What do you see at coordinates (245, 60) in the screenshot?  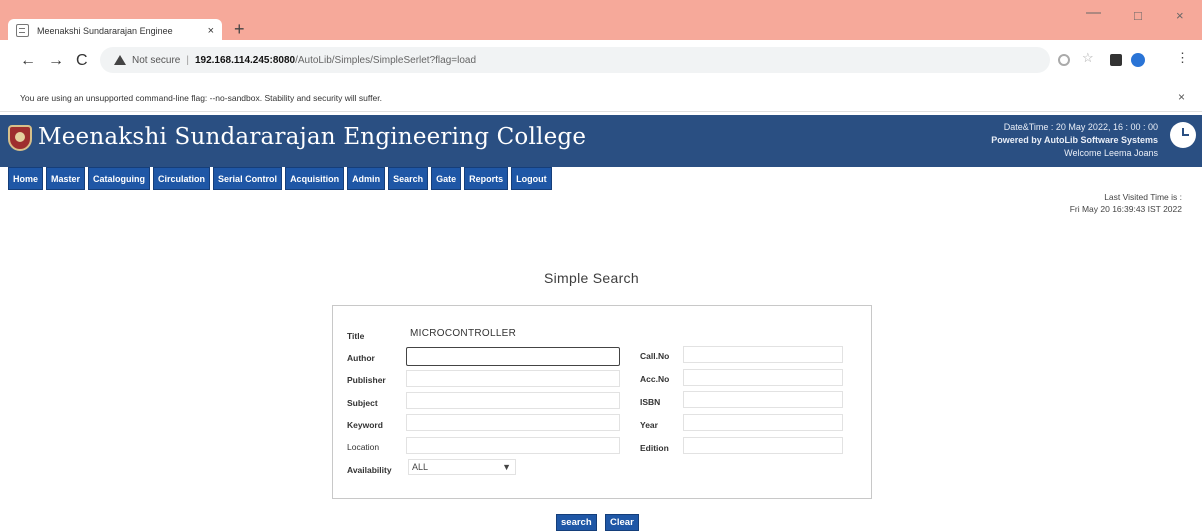 I see `url-host: 192.168.114.245:8080` at bounding box center [245, 60].